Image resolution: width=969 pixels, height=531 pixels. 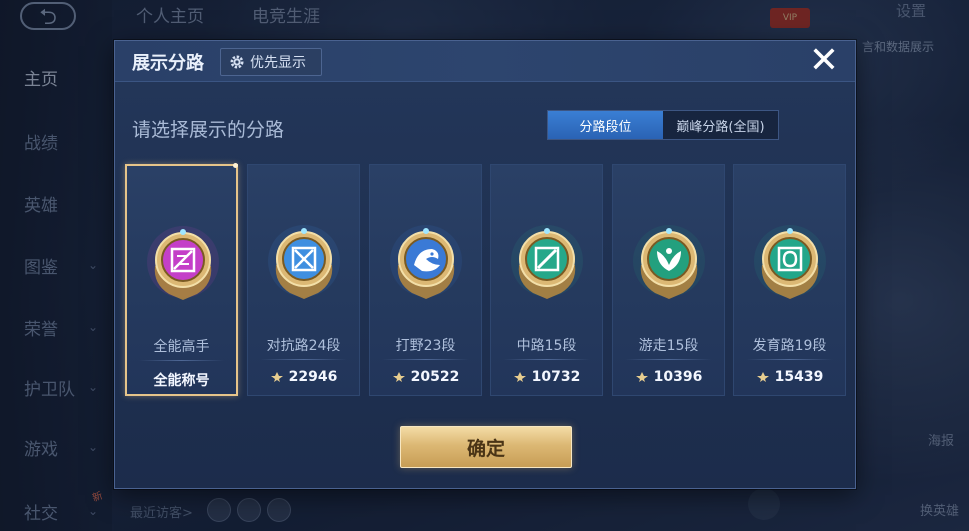 I want to click on lane-card-score: 20522, so click(x=425, y=377).